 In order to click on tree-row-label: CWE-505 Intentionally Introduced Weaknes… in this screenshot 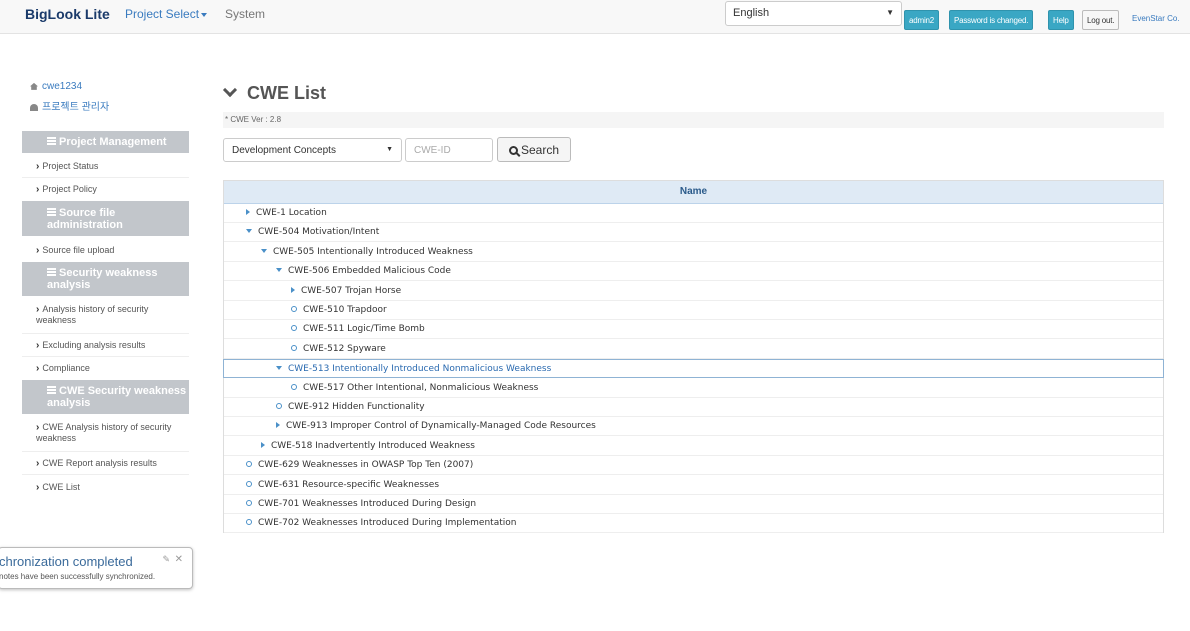, I will do `click(373, 251)`.